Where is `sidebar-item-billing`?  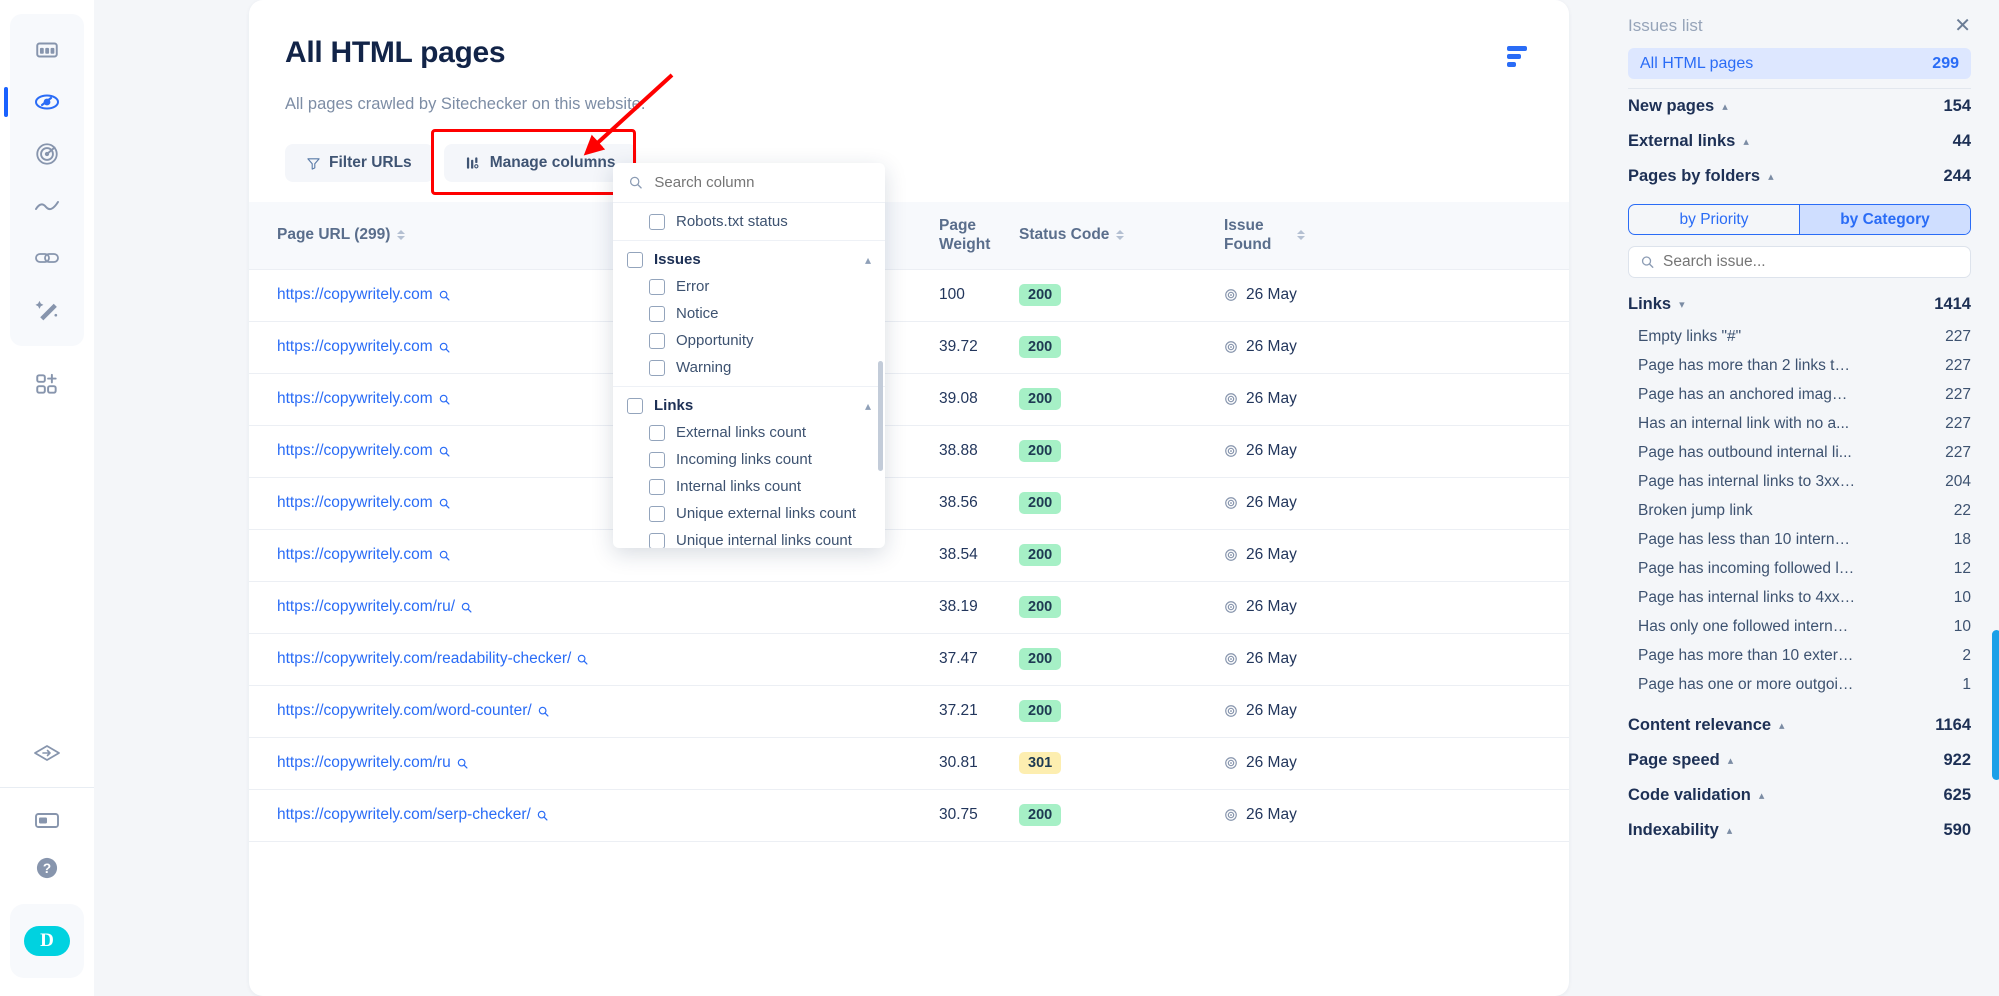
sidebar-item-billing is located at coordinates (47, 820).